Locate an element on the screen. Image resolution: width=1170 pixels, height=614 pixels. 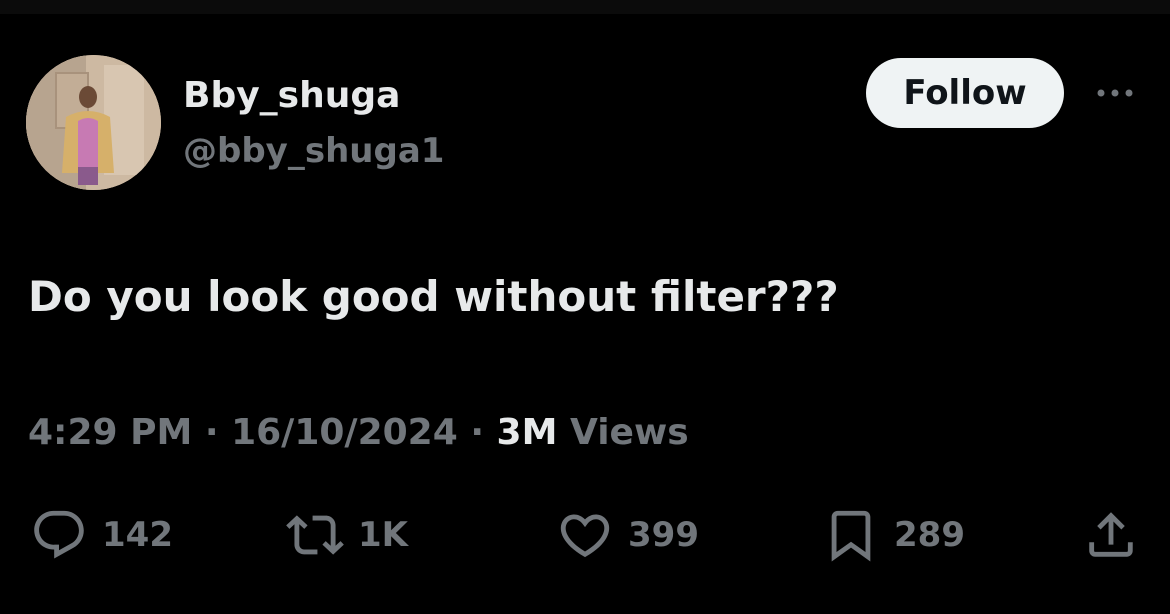
avatar-photo is located at coordinates (93, 122).